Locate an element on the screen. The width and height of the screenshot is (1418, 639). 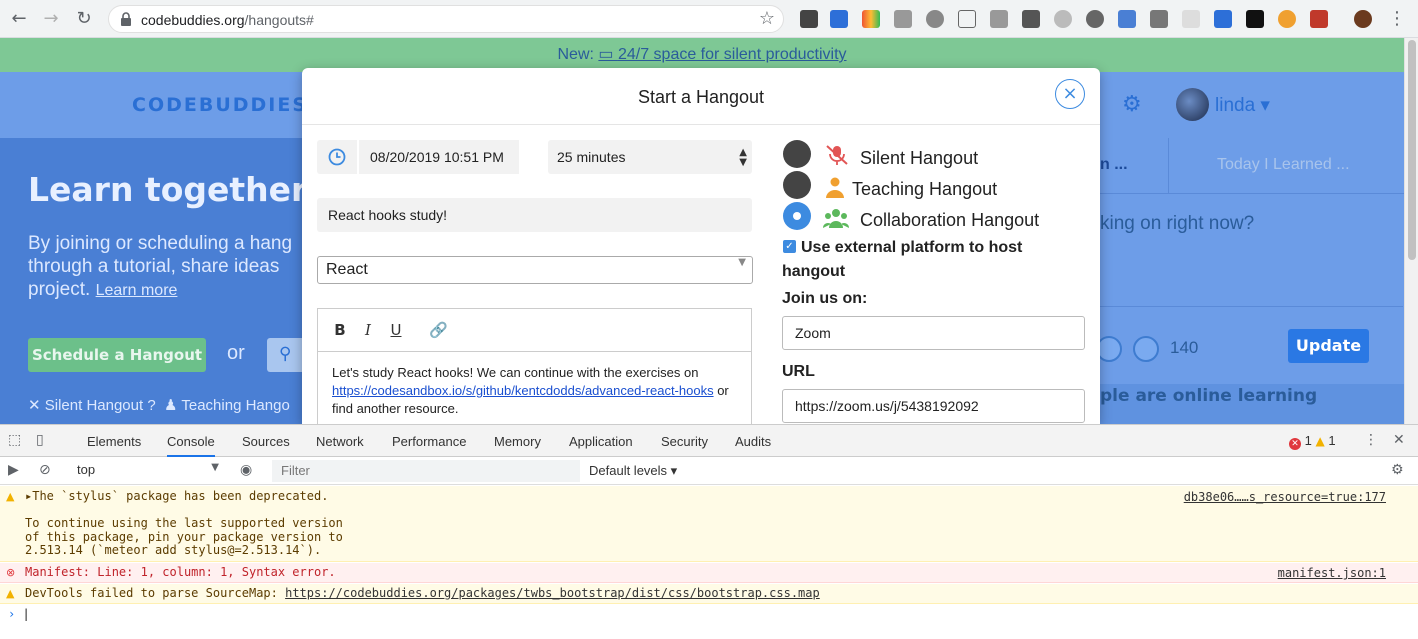
log-source-link: db38e06……s_resource=true:177 is located at coordinates (1285, 497).